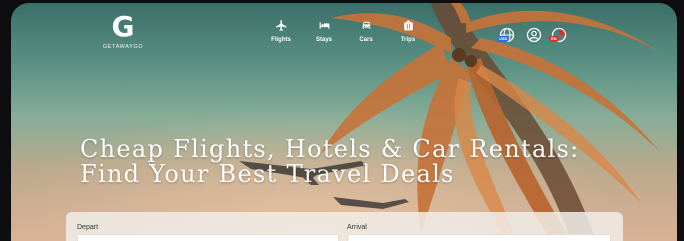 Image resolution: width=684 pixels, height=241 pixels. What do you see at coordinates (366, 25) in the screenshot?
I see `car-icon` at bounding box center [366, 25].